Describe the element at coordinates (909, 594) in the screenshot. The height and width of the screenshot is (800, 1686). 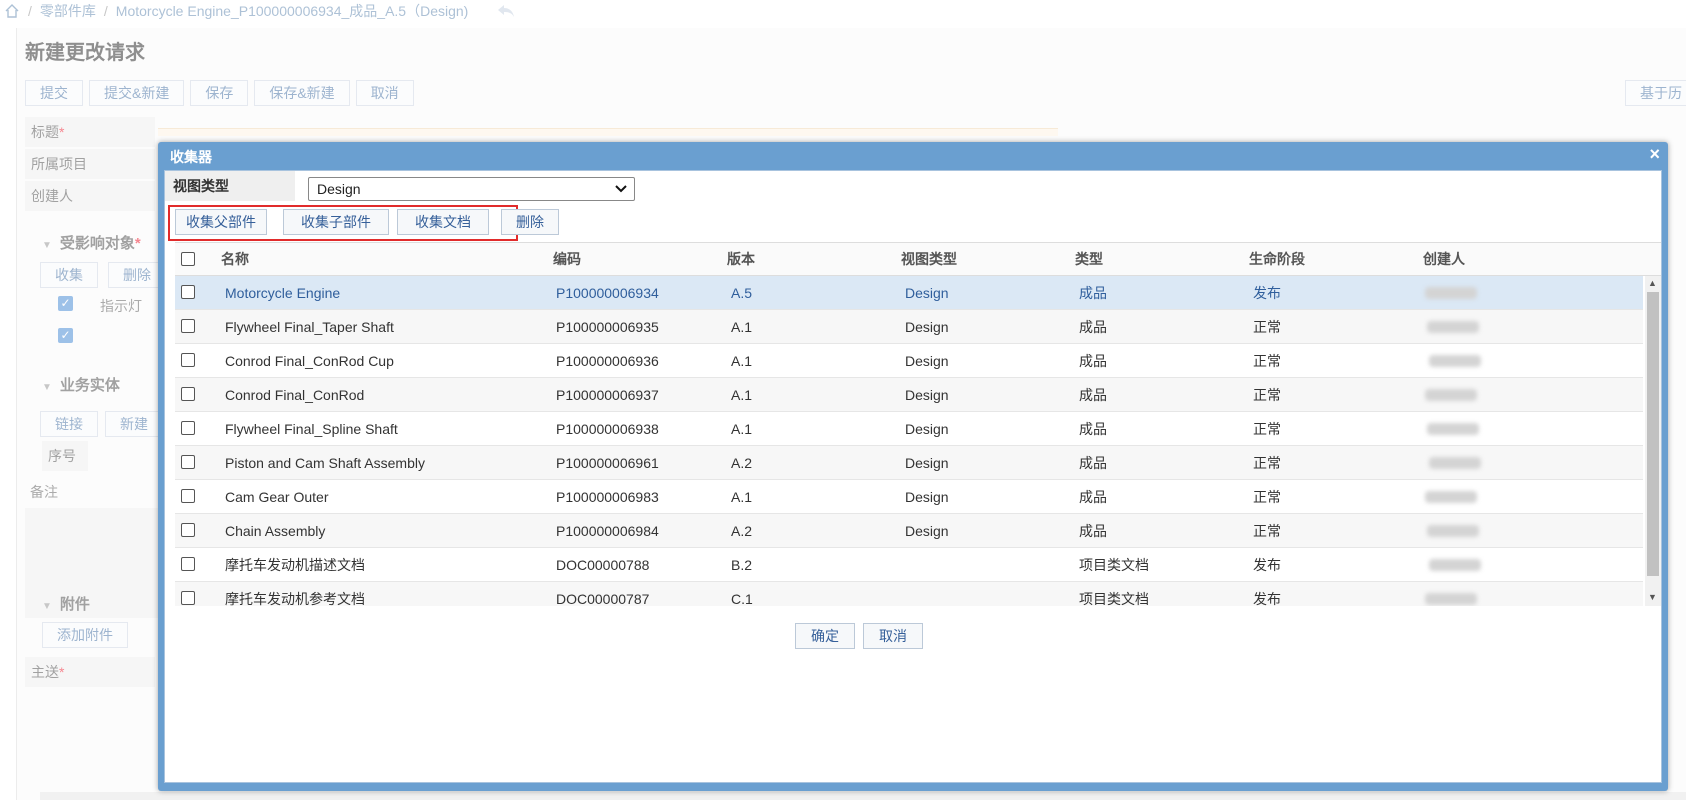
I see `table-row: 摩托车发动机参考文档 DOC00000787 C.1 项目类文档 发布` at that location.